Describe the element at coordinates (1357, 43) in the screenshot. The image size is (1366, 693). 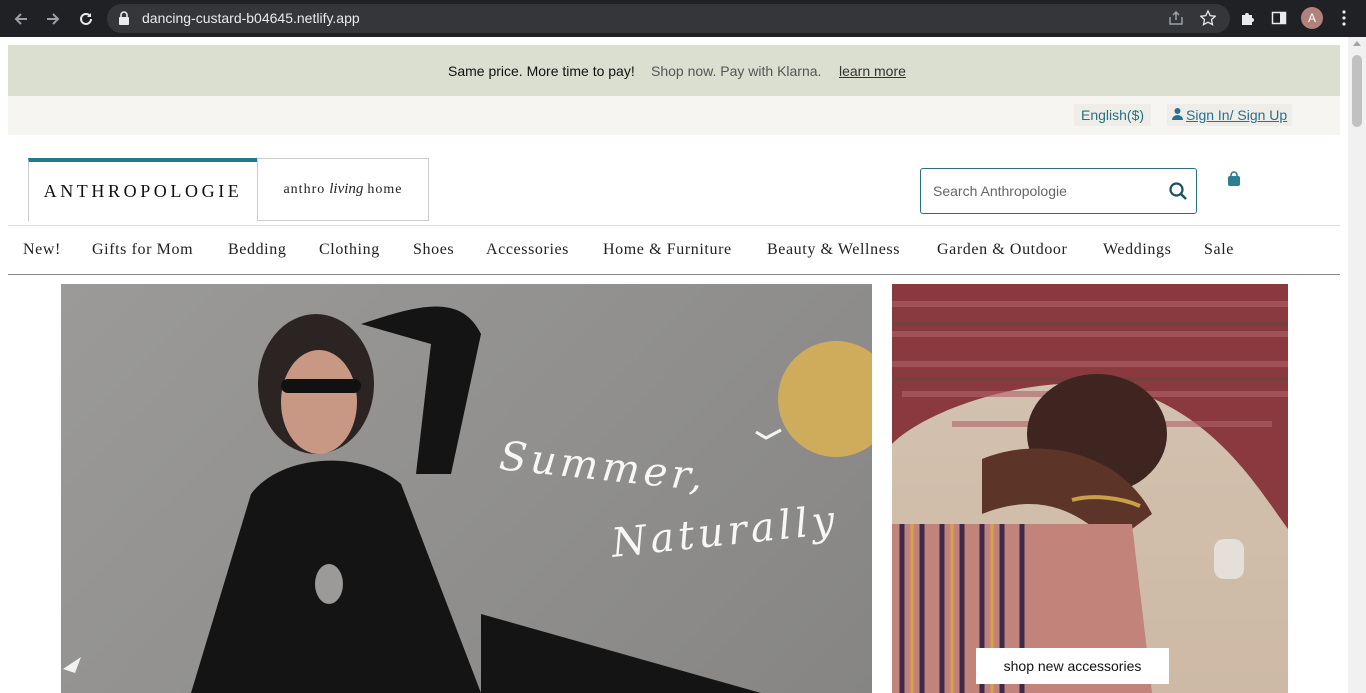
I see `scroll-up-icon` at that location.